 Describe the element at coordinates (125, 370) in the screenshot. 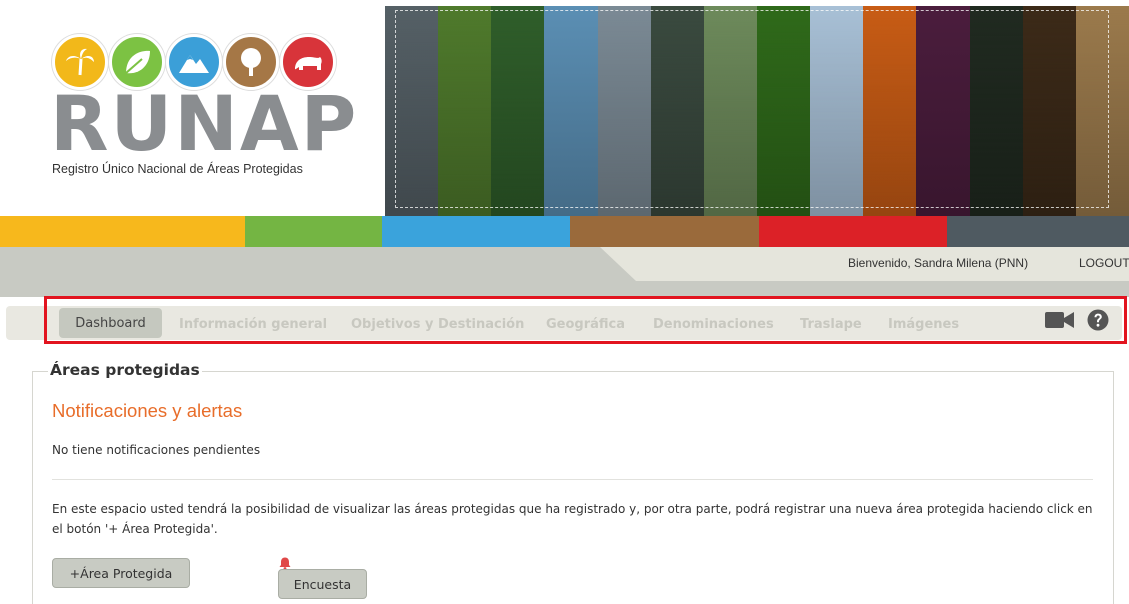

I see `page-title: Áreas protegidas` at that location.